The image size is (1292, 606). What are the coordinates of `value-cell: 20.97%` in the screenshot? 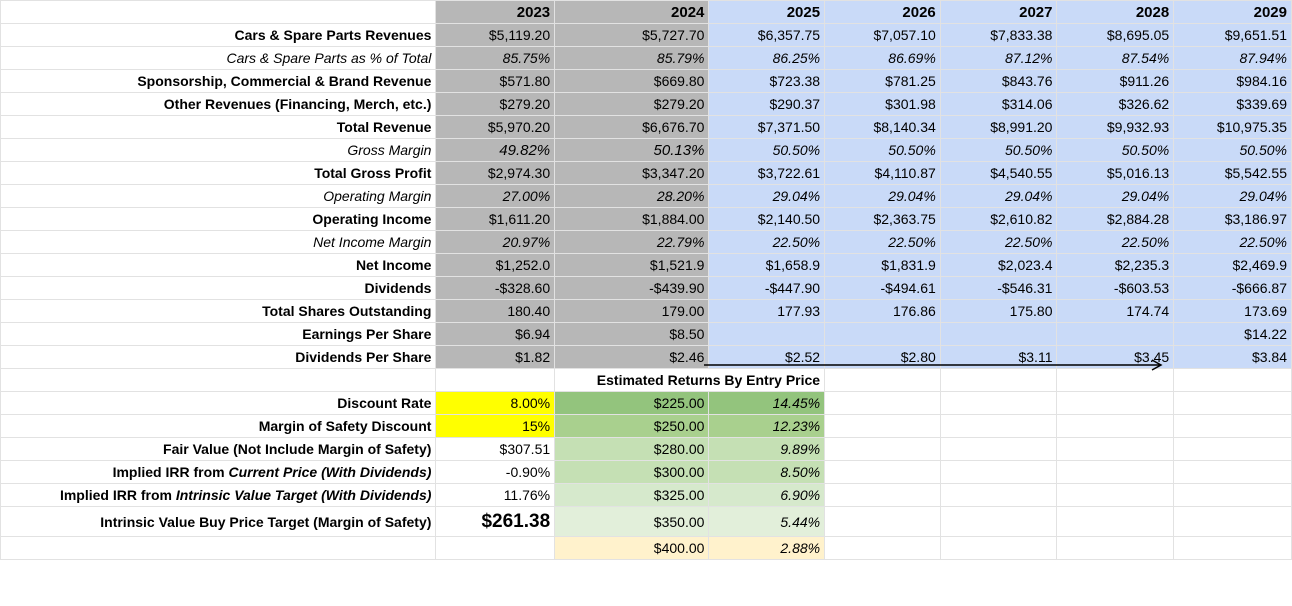 It's located at (495, 242).